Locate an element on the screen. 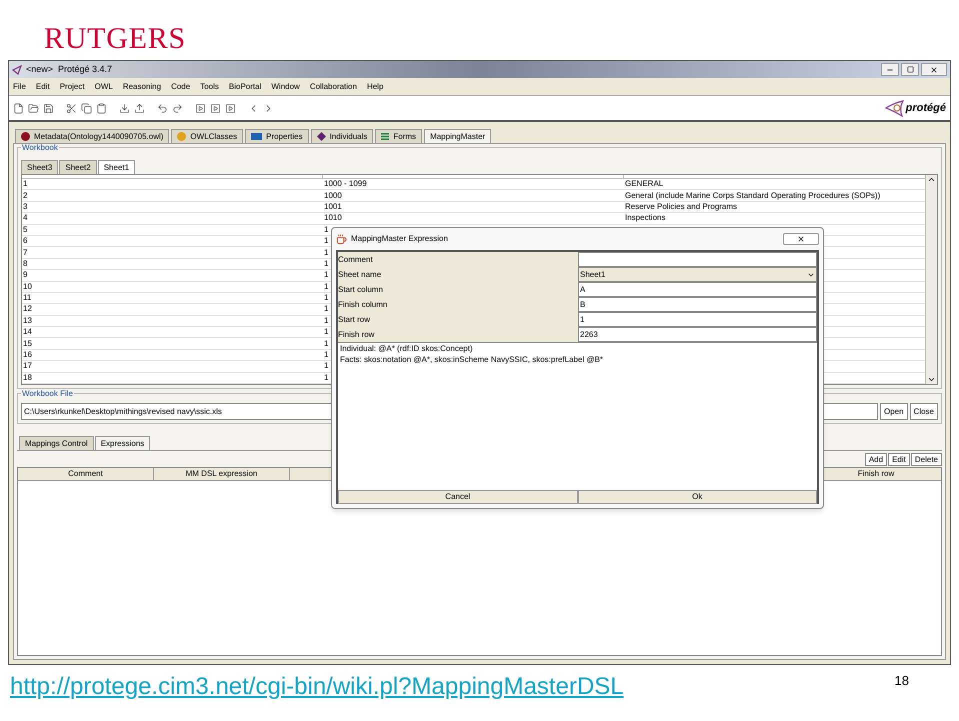  table-cell: 1010 is located at coordinates (333, 218).